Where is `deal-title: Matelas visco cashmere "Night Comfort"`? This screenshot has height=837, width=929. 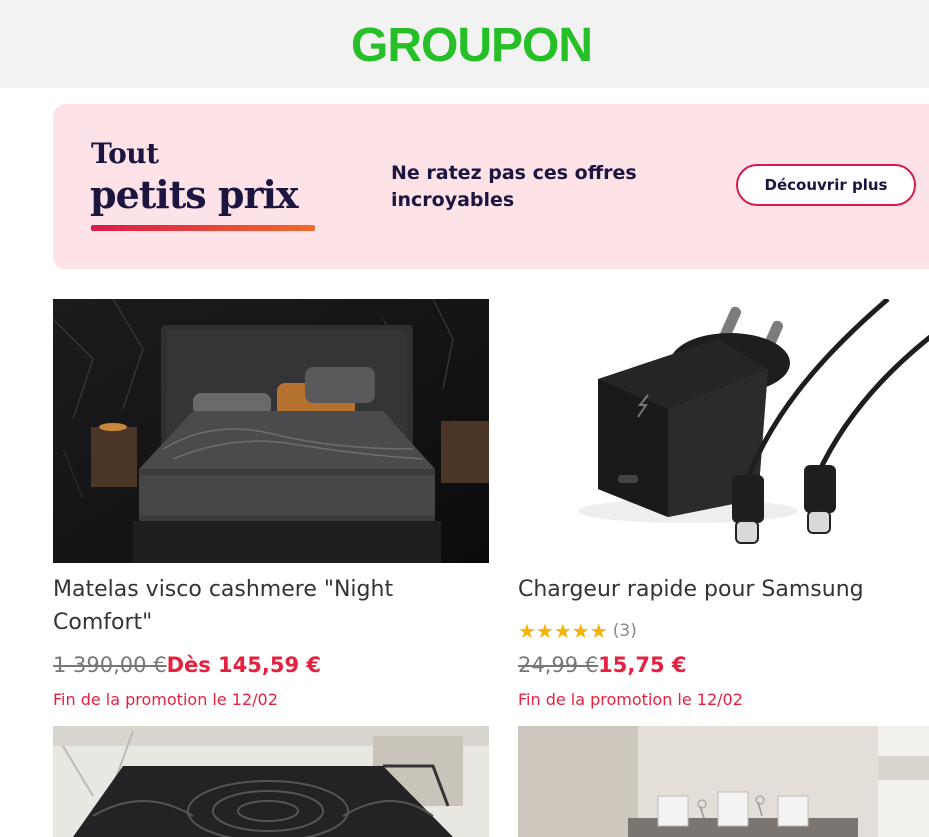
deal-title: Matelas visco cashmere "Night Comfort" is located at coordinates (263, 606).